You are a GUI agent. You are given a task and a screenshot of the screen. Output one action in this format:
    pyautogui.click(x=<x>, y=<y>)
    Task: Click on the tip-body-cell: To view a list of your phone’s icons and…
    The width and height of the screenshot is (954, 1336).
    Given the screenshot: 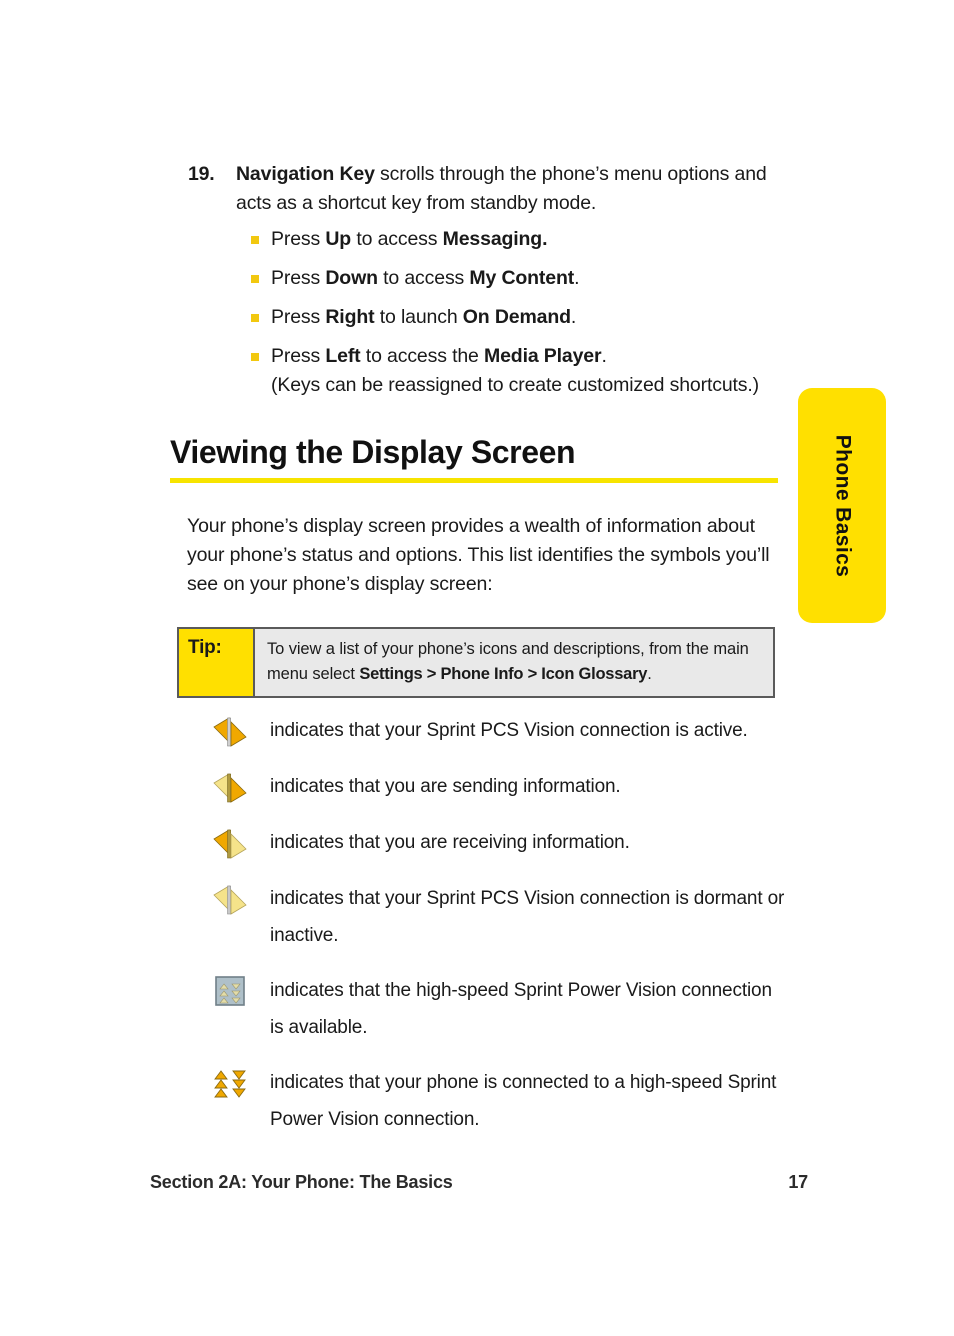 What is the action you would take?
    pyautogui.click(x=514, y=662)
    